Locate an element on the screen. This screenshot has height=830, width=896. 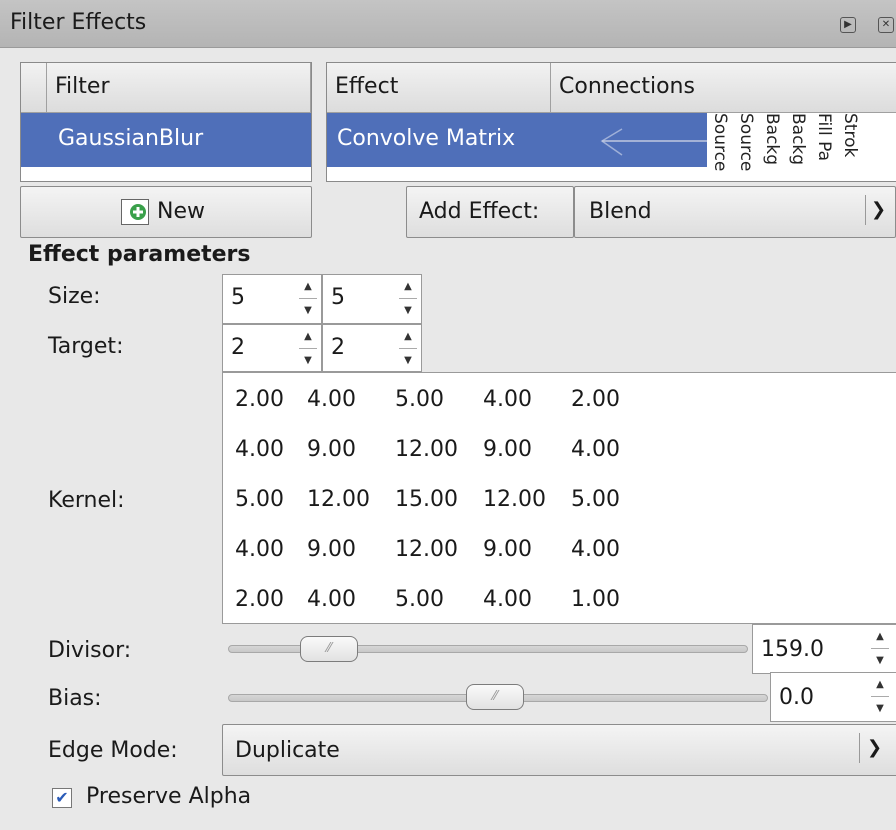
filter-checkbox-column-header is located at coordinates (34, 88).